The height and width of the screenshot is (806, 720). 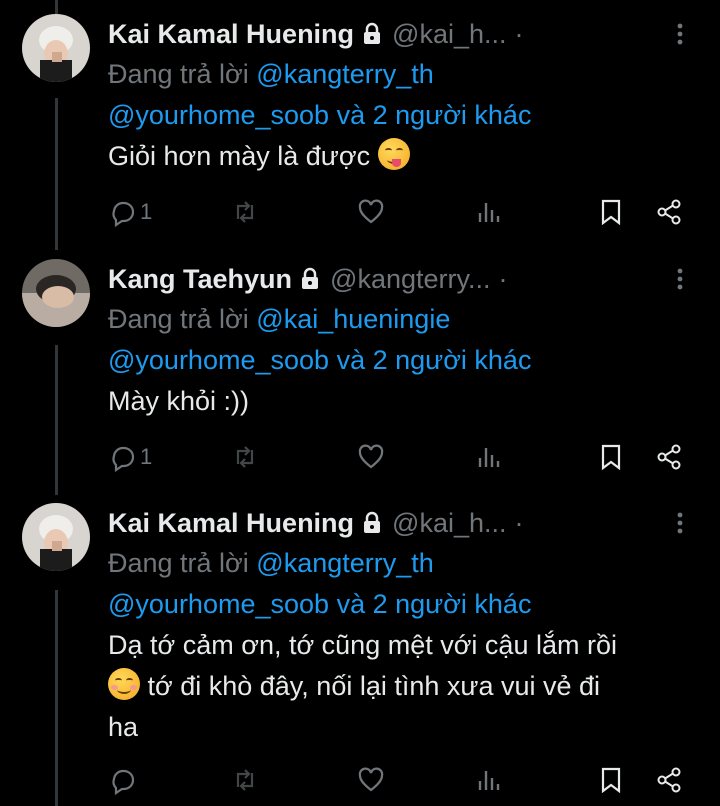 What do you see at coordinates (124, 684) in the screenshot?
I see `smiling-face-with-blush-icon` at bounding box center [124, 684].